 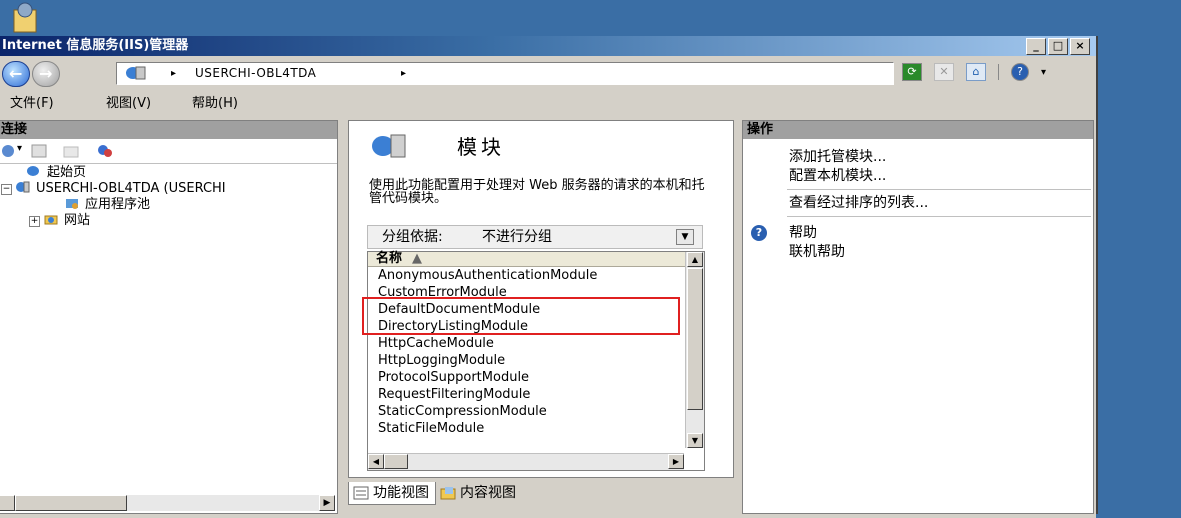 What do you see at coordinates (25, 17) in the screenshot?
I see `desktop-icon` at bounding box center [25, 17].